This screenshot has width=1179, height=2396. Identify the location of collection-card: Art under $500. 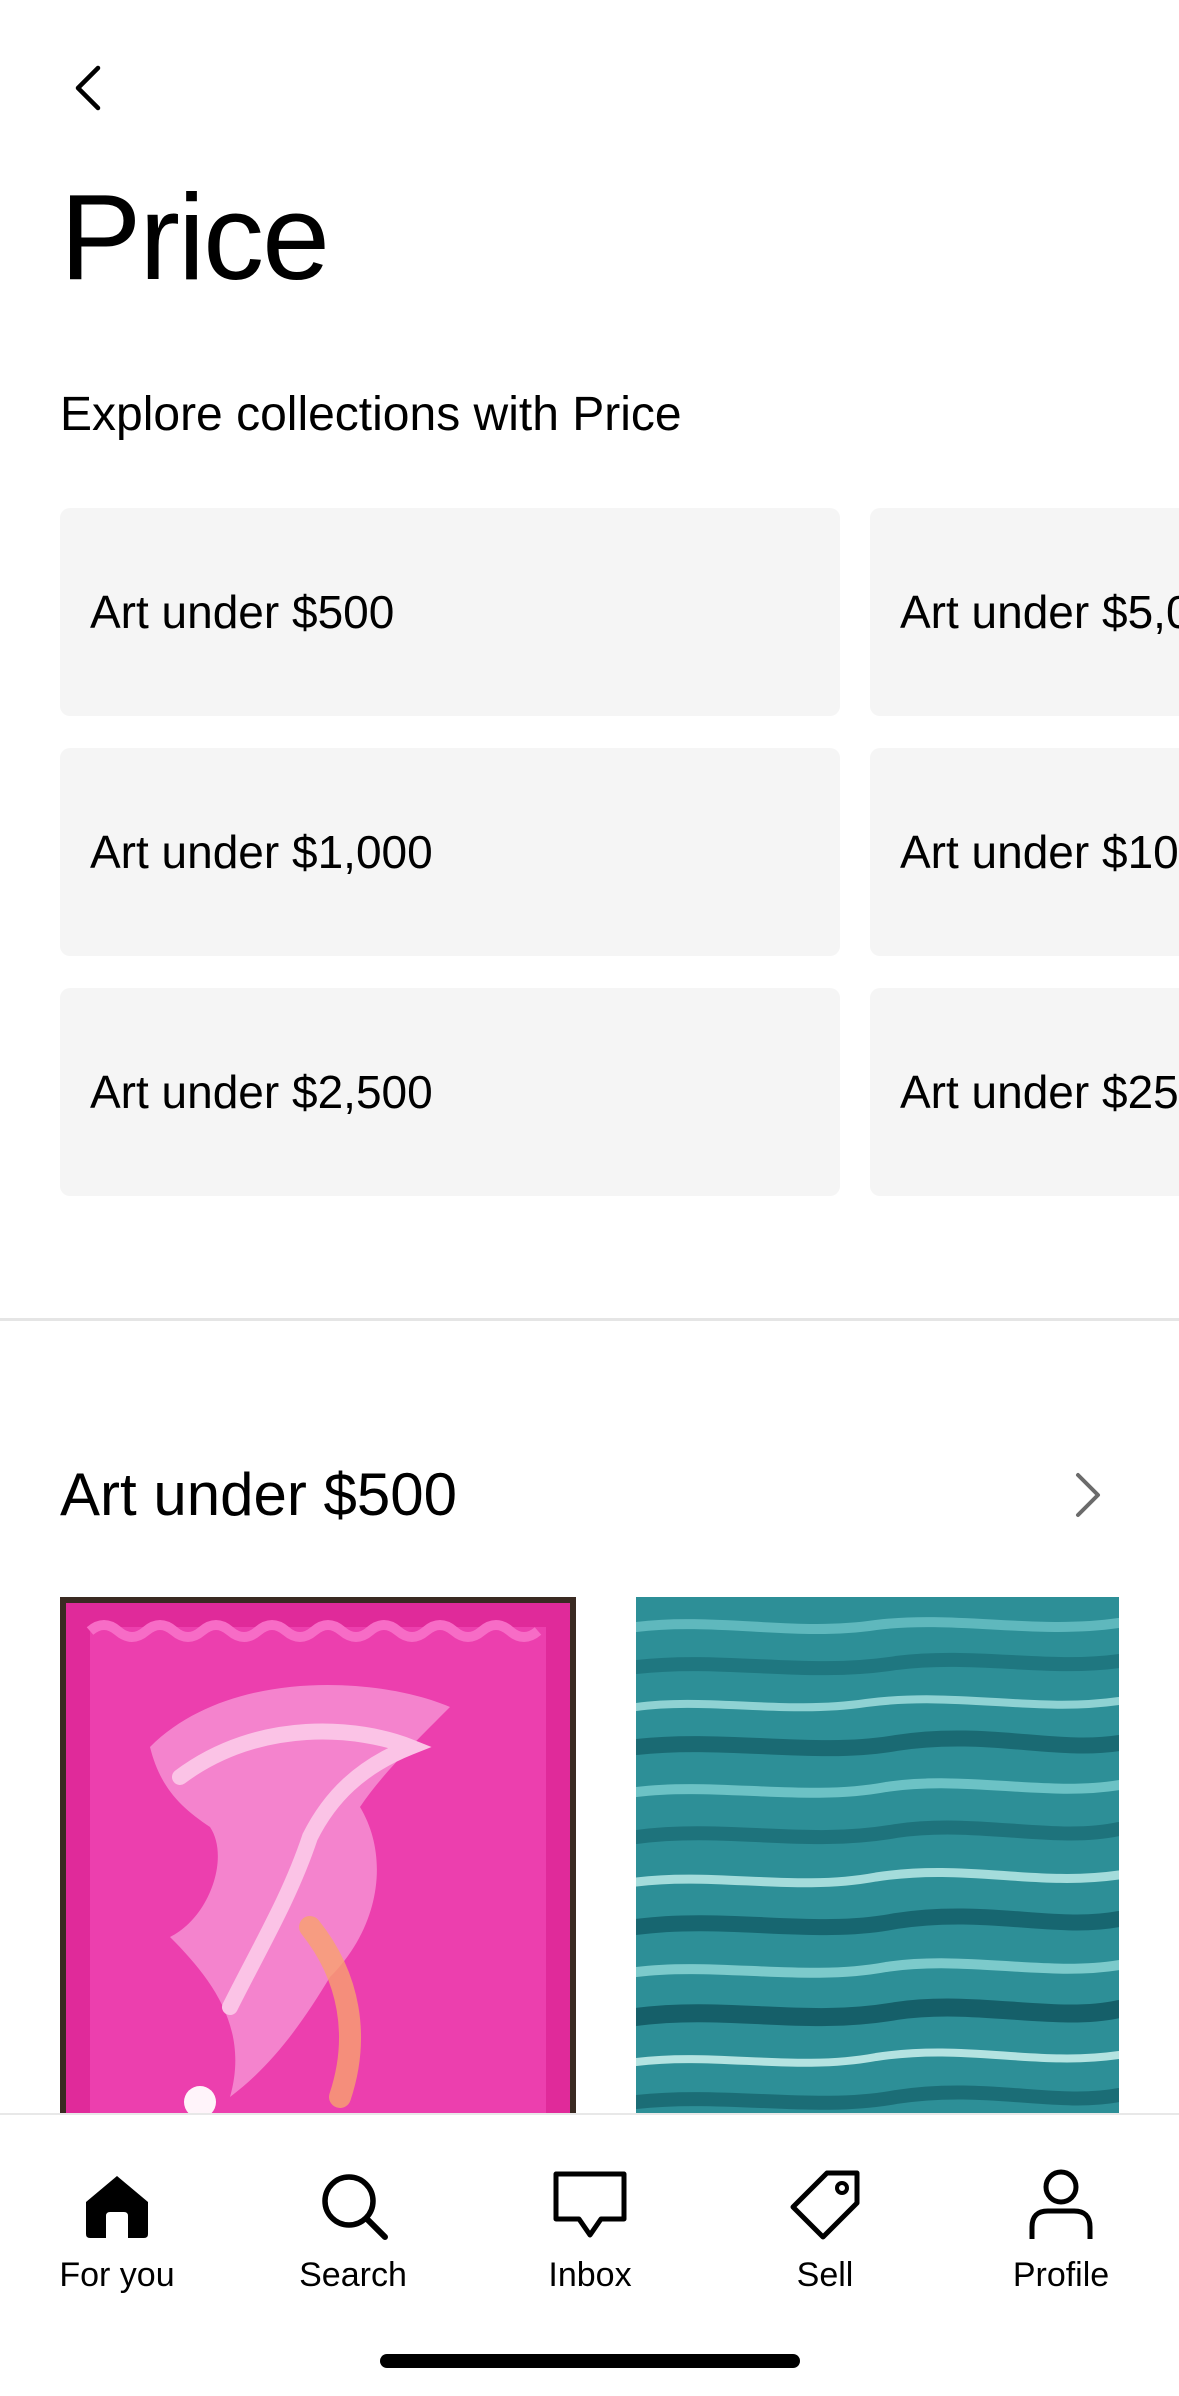
(450, 612).